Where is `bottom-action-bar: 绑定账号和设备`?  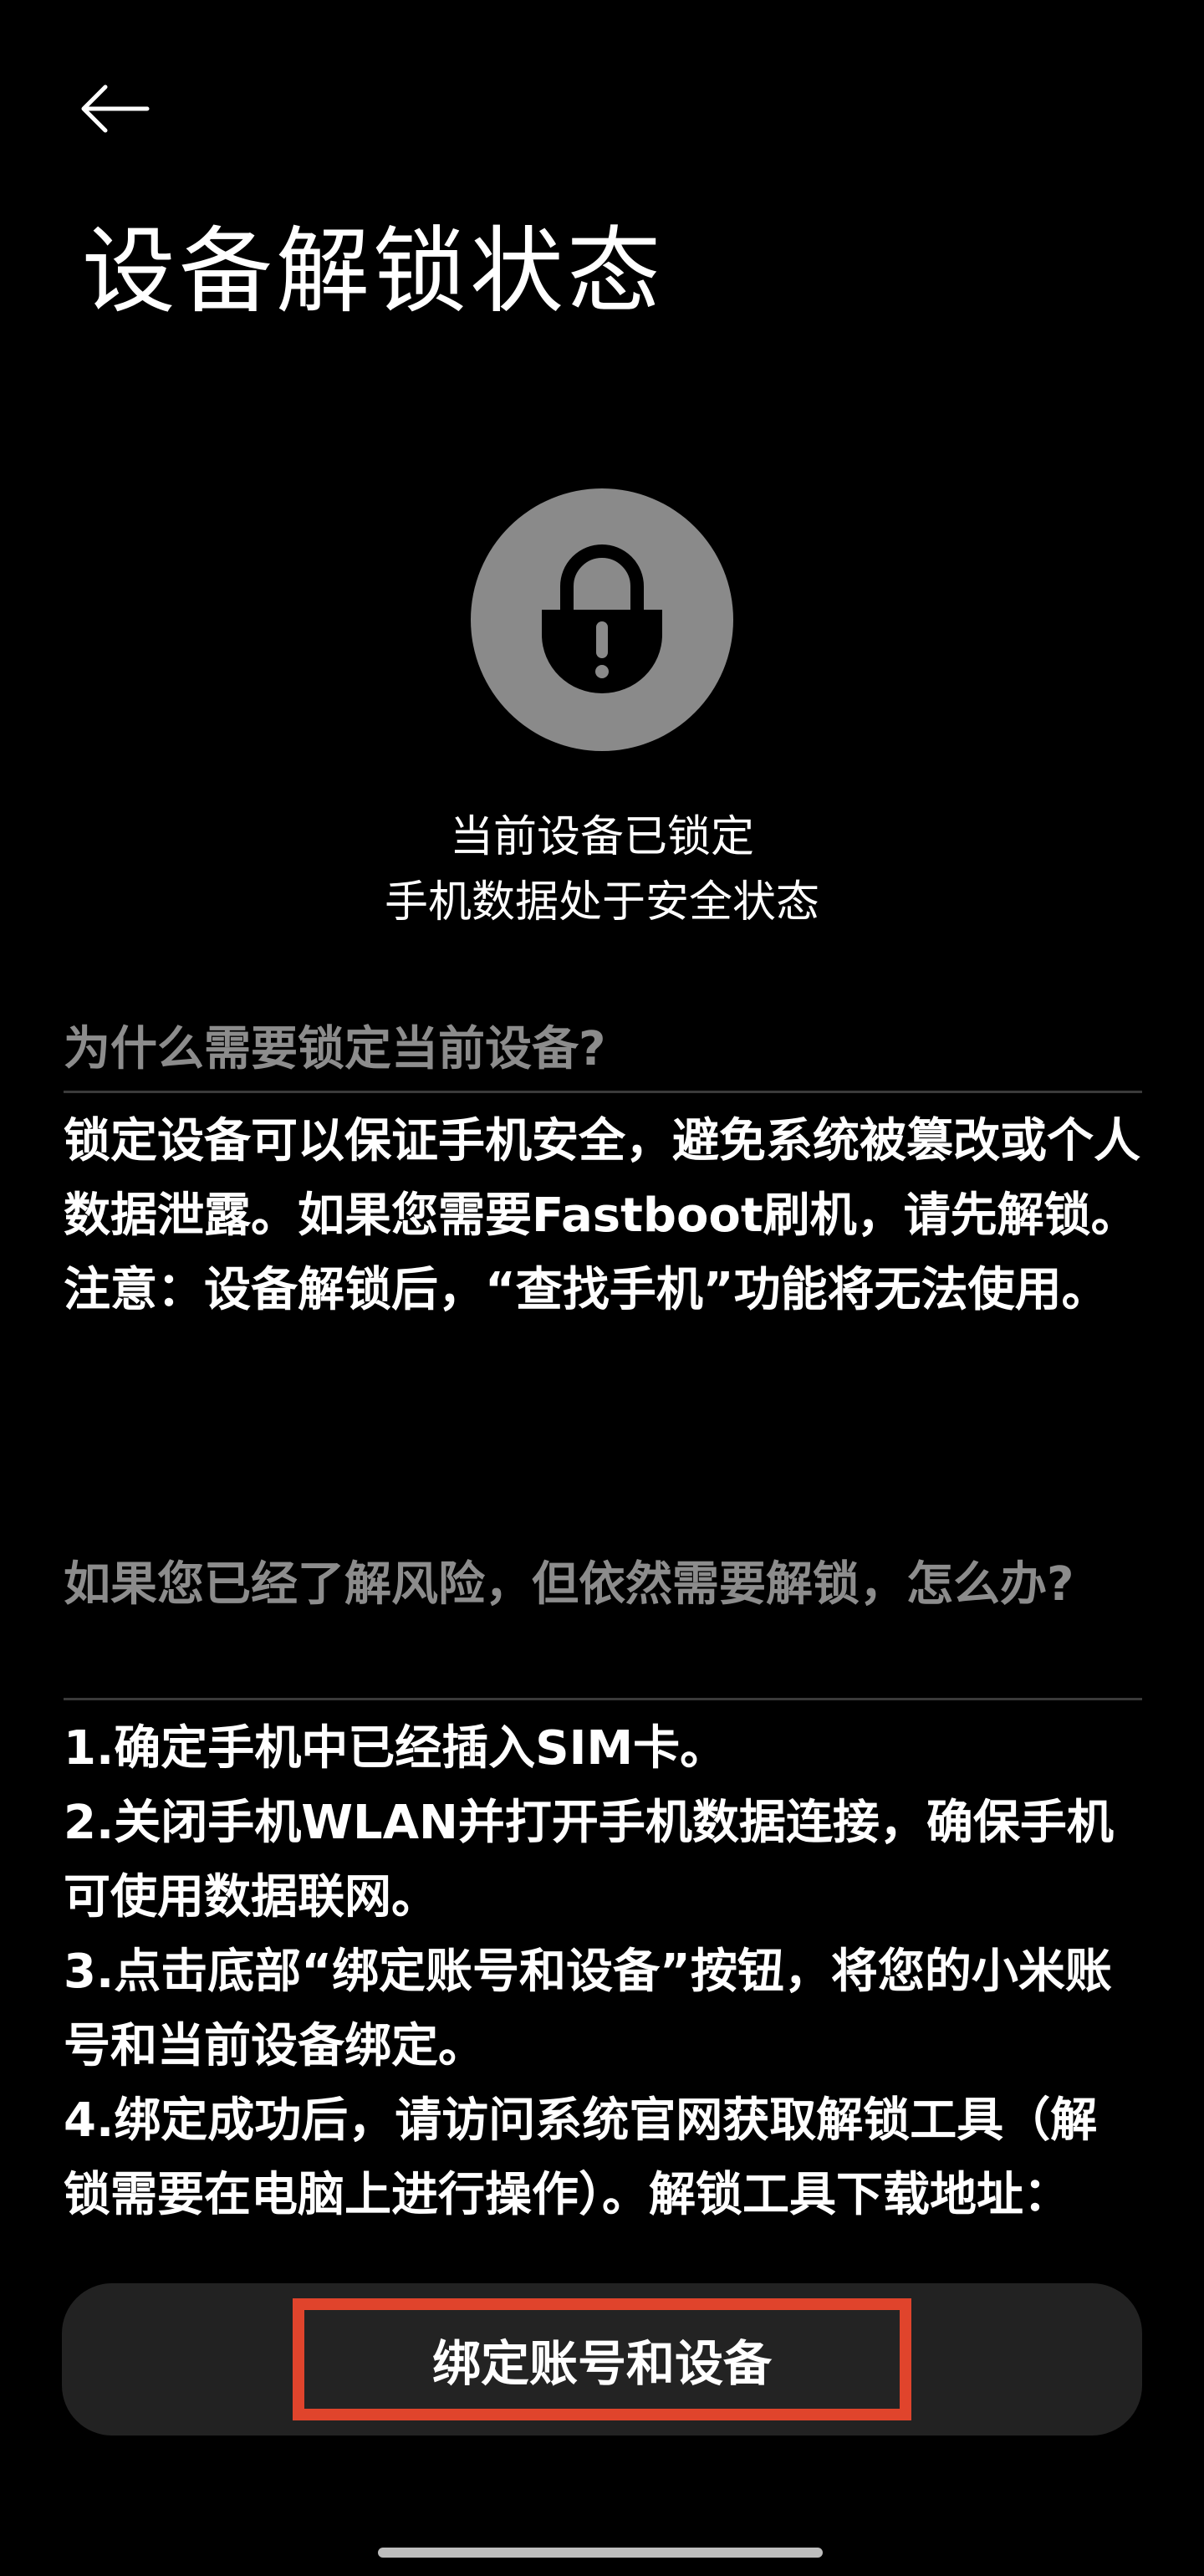 bottom-action-bar: 绑定账号和设备 is located at coordinates (602, 2359).